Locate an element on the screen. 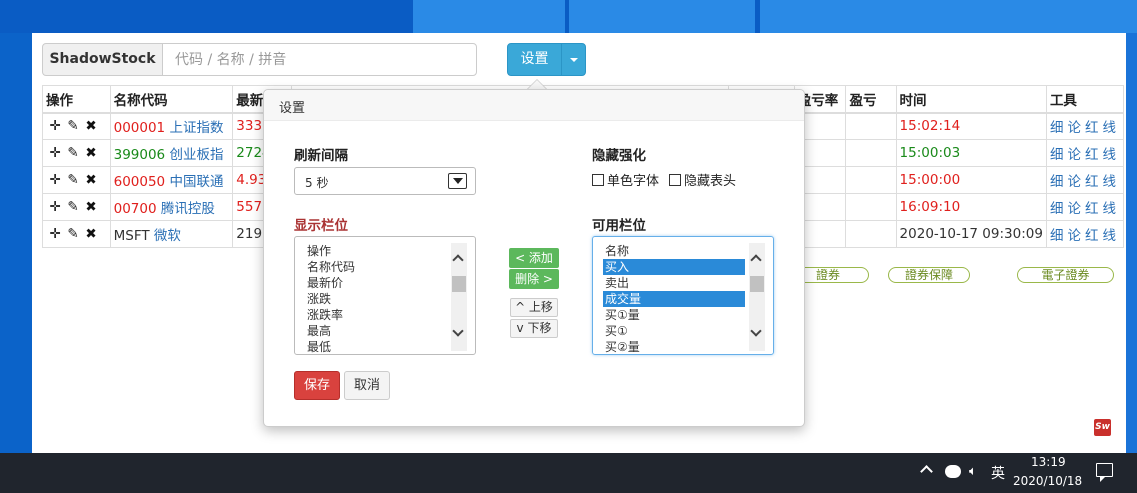 The height and width of the screenshot is (493, 1137). link-electronic-securities: 電子證券 is located at coordinates (1065, 275).